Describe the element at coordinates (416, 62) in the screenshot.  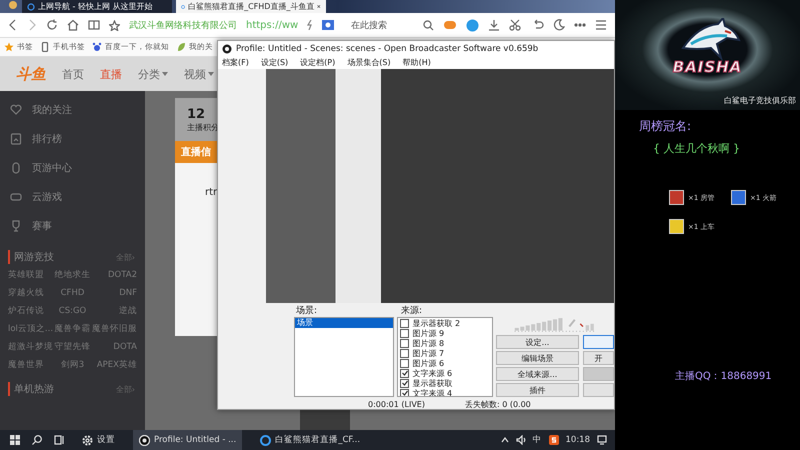
I see `menu-item: 帮助(H)` at that location.